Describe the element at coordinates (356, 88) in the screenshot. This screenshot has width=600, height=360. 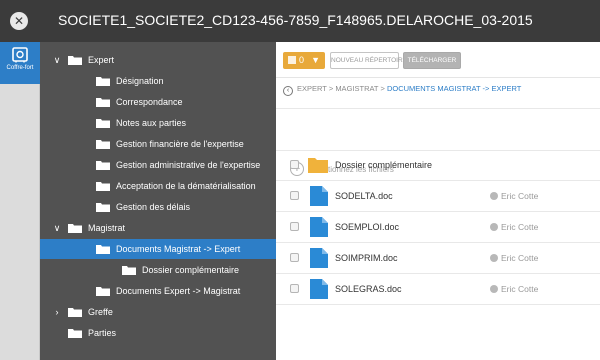
I see `breadcrumb-item: MAGISTRAT` at that location.